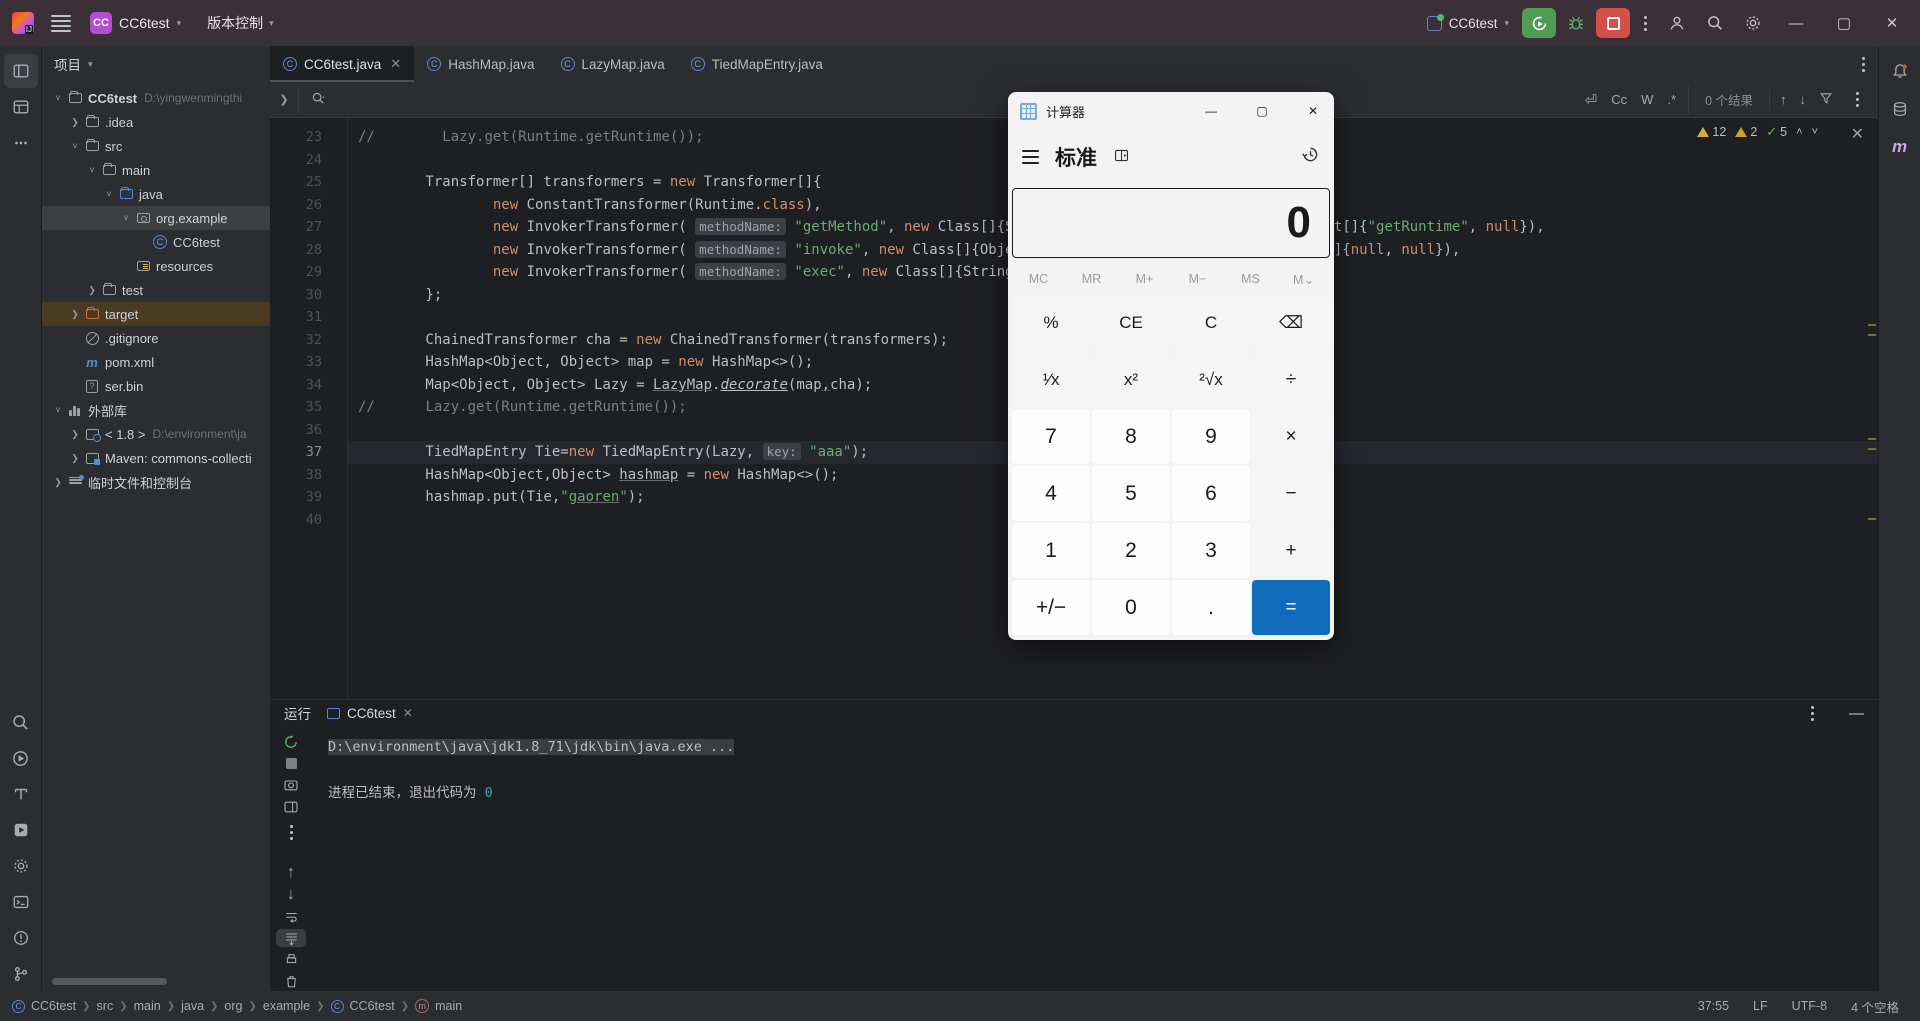 This screenshot has width=1920, height=1021. What do you see at coordinates (284, 99) in the screenshot?
I see `find-expand-icon: ❯` at bounding box center [284, 99].